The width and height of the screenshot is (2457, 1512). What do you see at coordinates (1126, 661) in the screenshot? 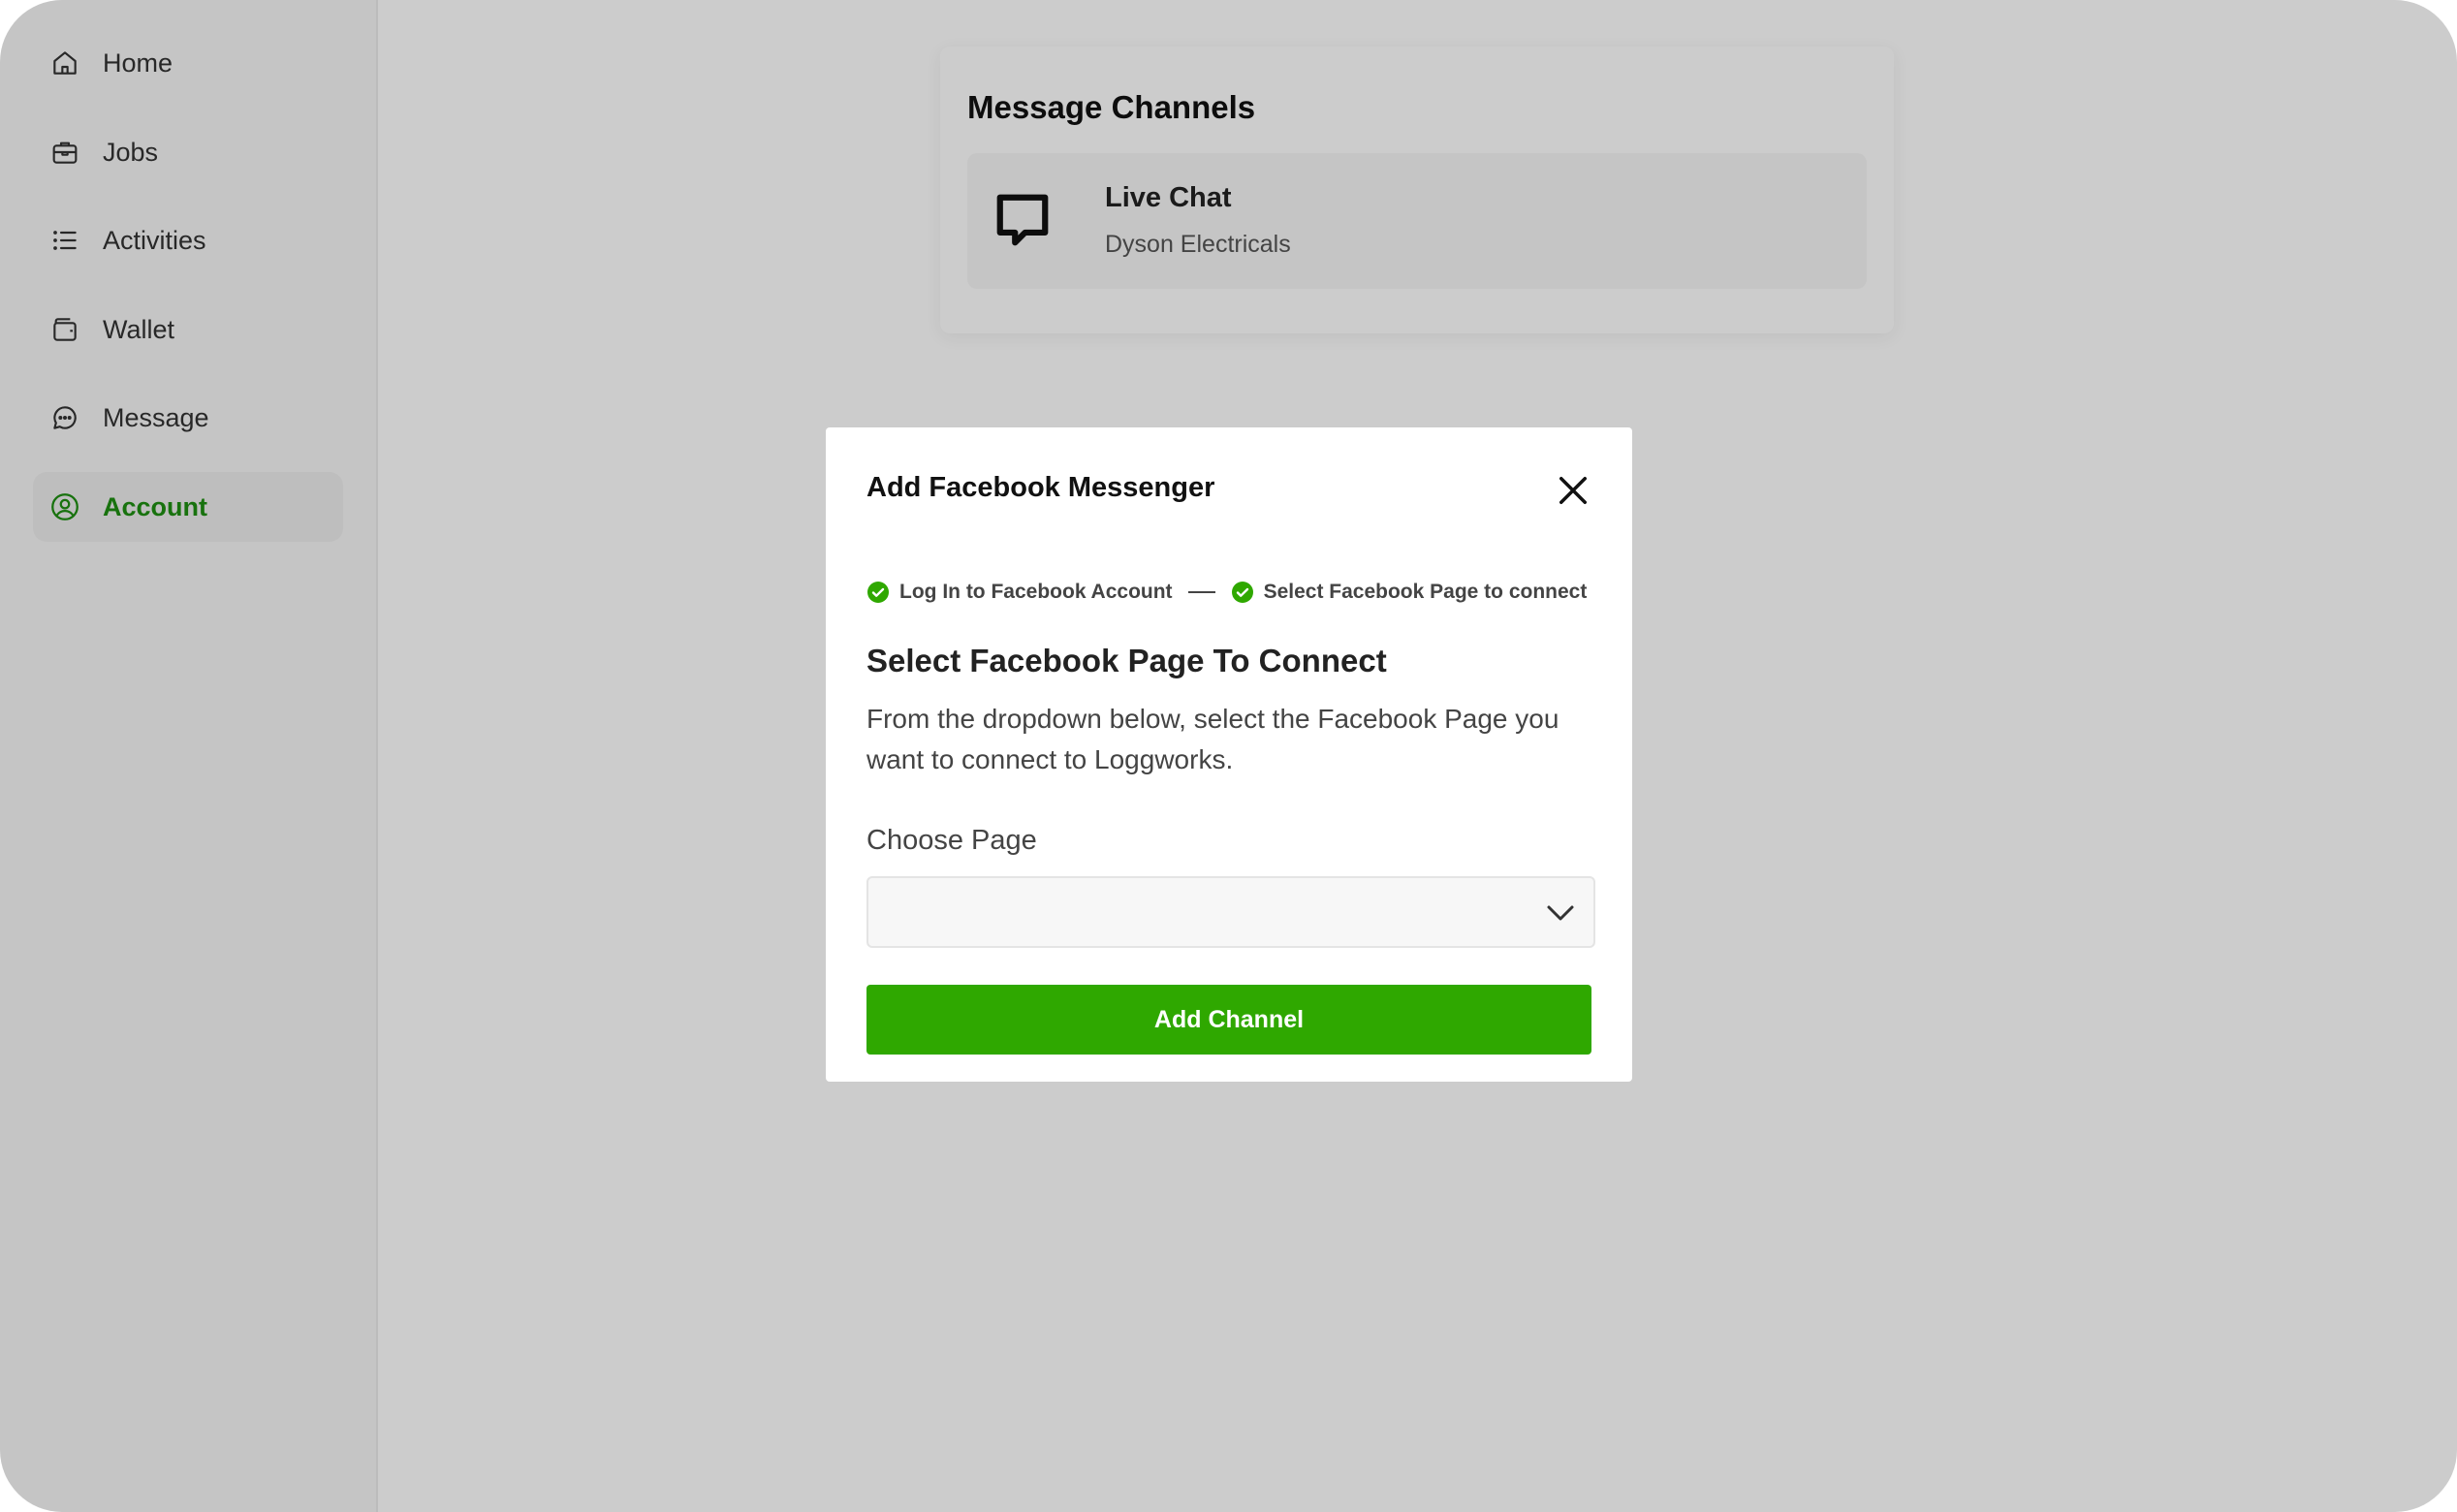
I see `section-title: Select Facebook Page To Connect` at bounding box center [1126, 661].